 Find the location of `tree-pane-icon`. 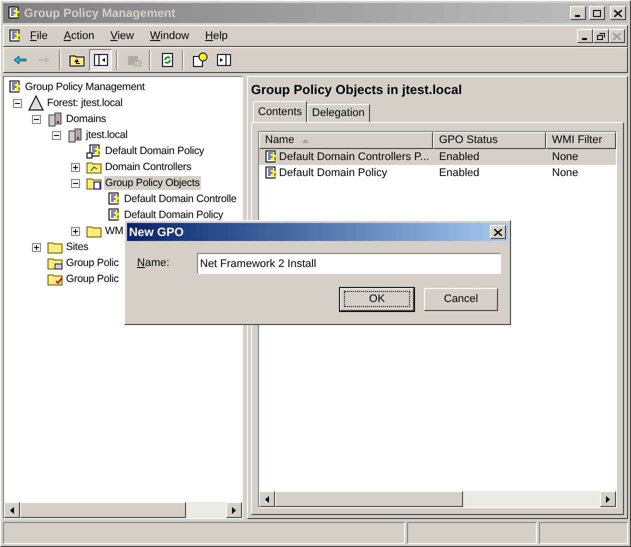

tree-pane-icon is located at coordinates (100, 60).